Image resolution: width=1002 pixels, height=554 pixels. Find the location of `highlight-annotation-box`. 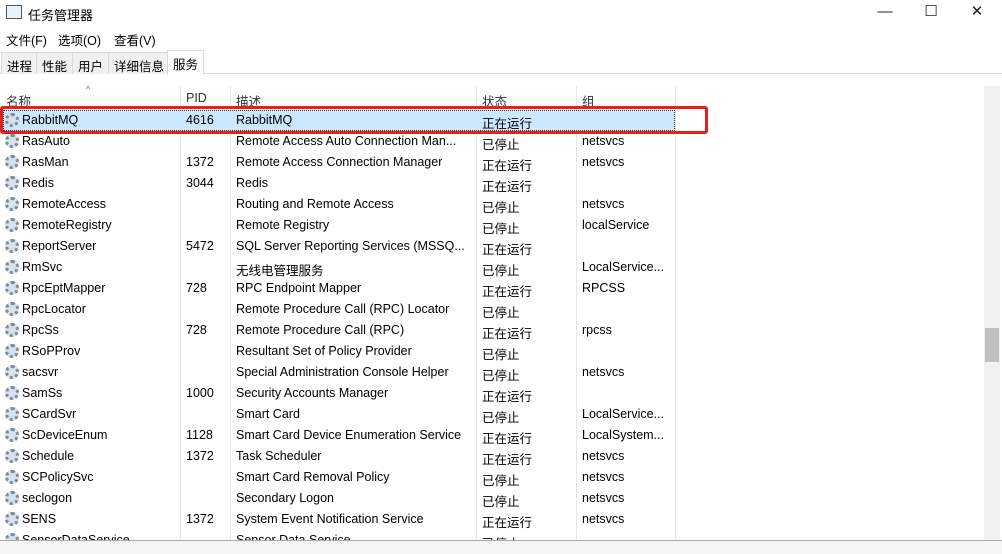

highlight-annotation-box is located at coordinates (354, 120).